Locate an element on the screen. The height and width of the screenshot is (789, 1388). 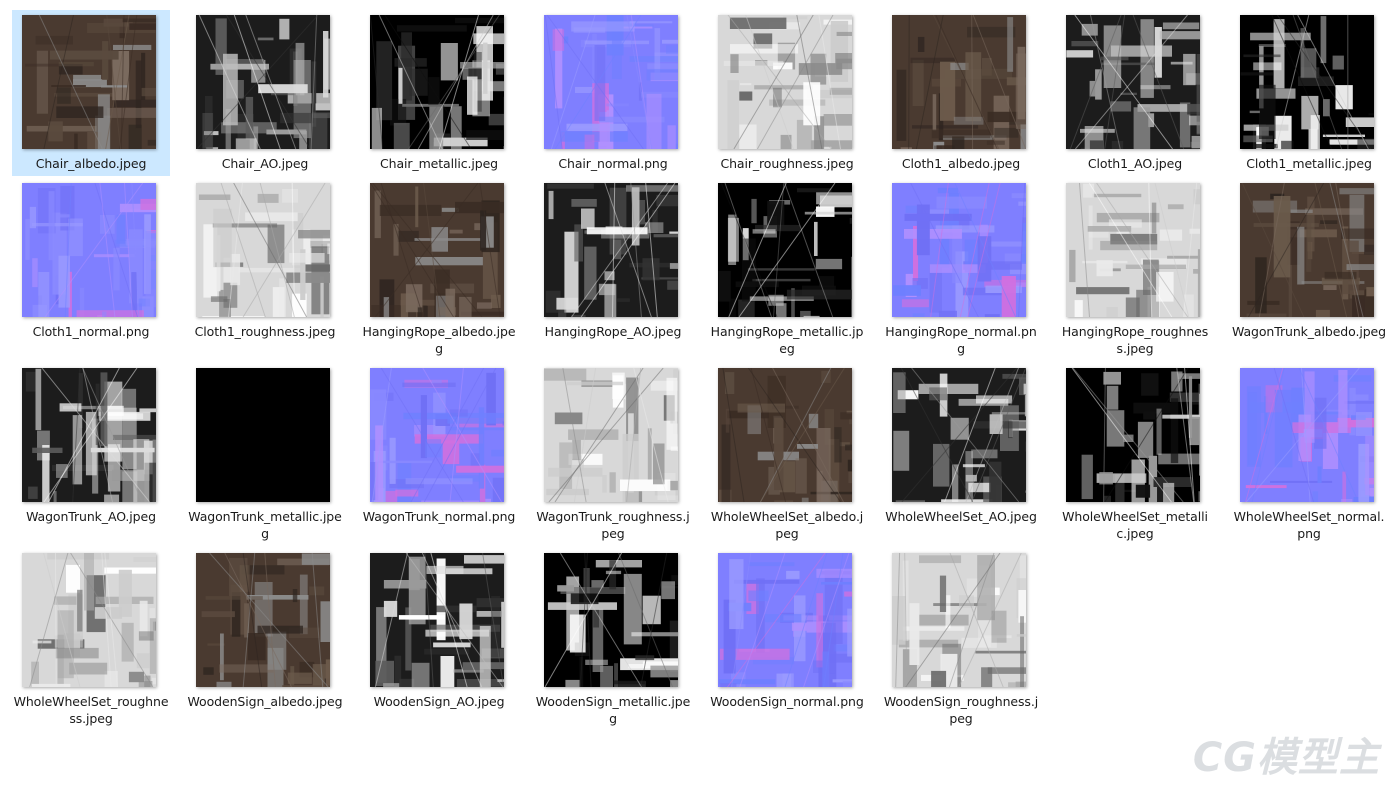
file-name: HangingRope_albedo.jpeg is located at coordinates (439, 340).